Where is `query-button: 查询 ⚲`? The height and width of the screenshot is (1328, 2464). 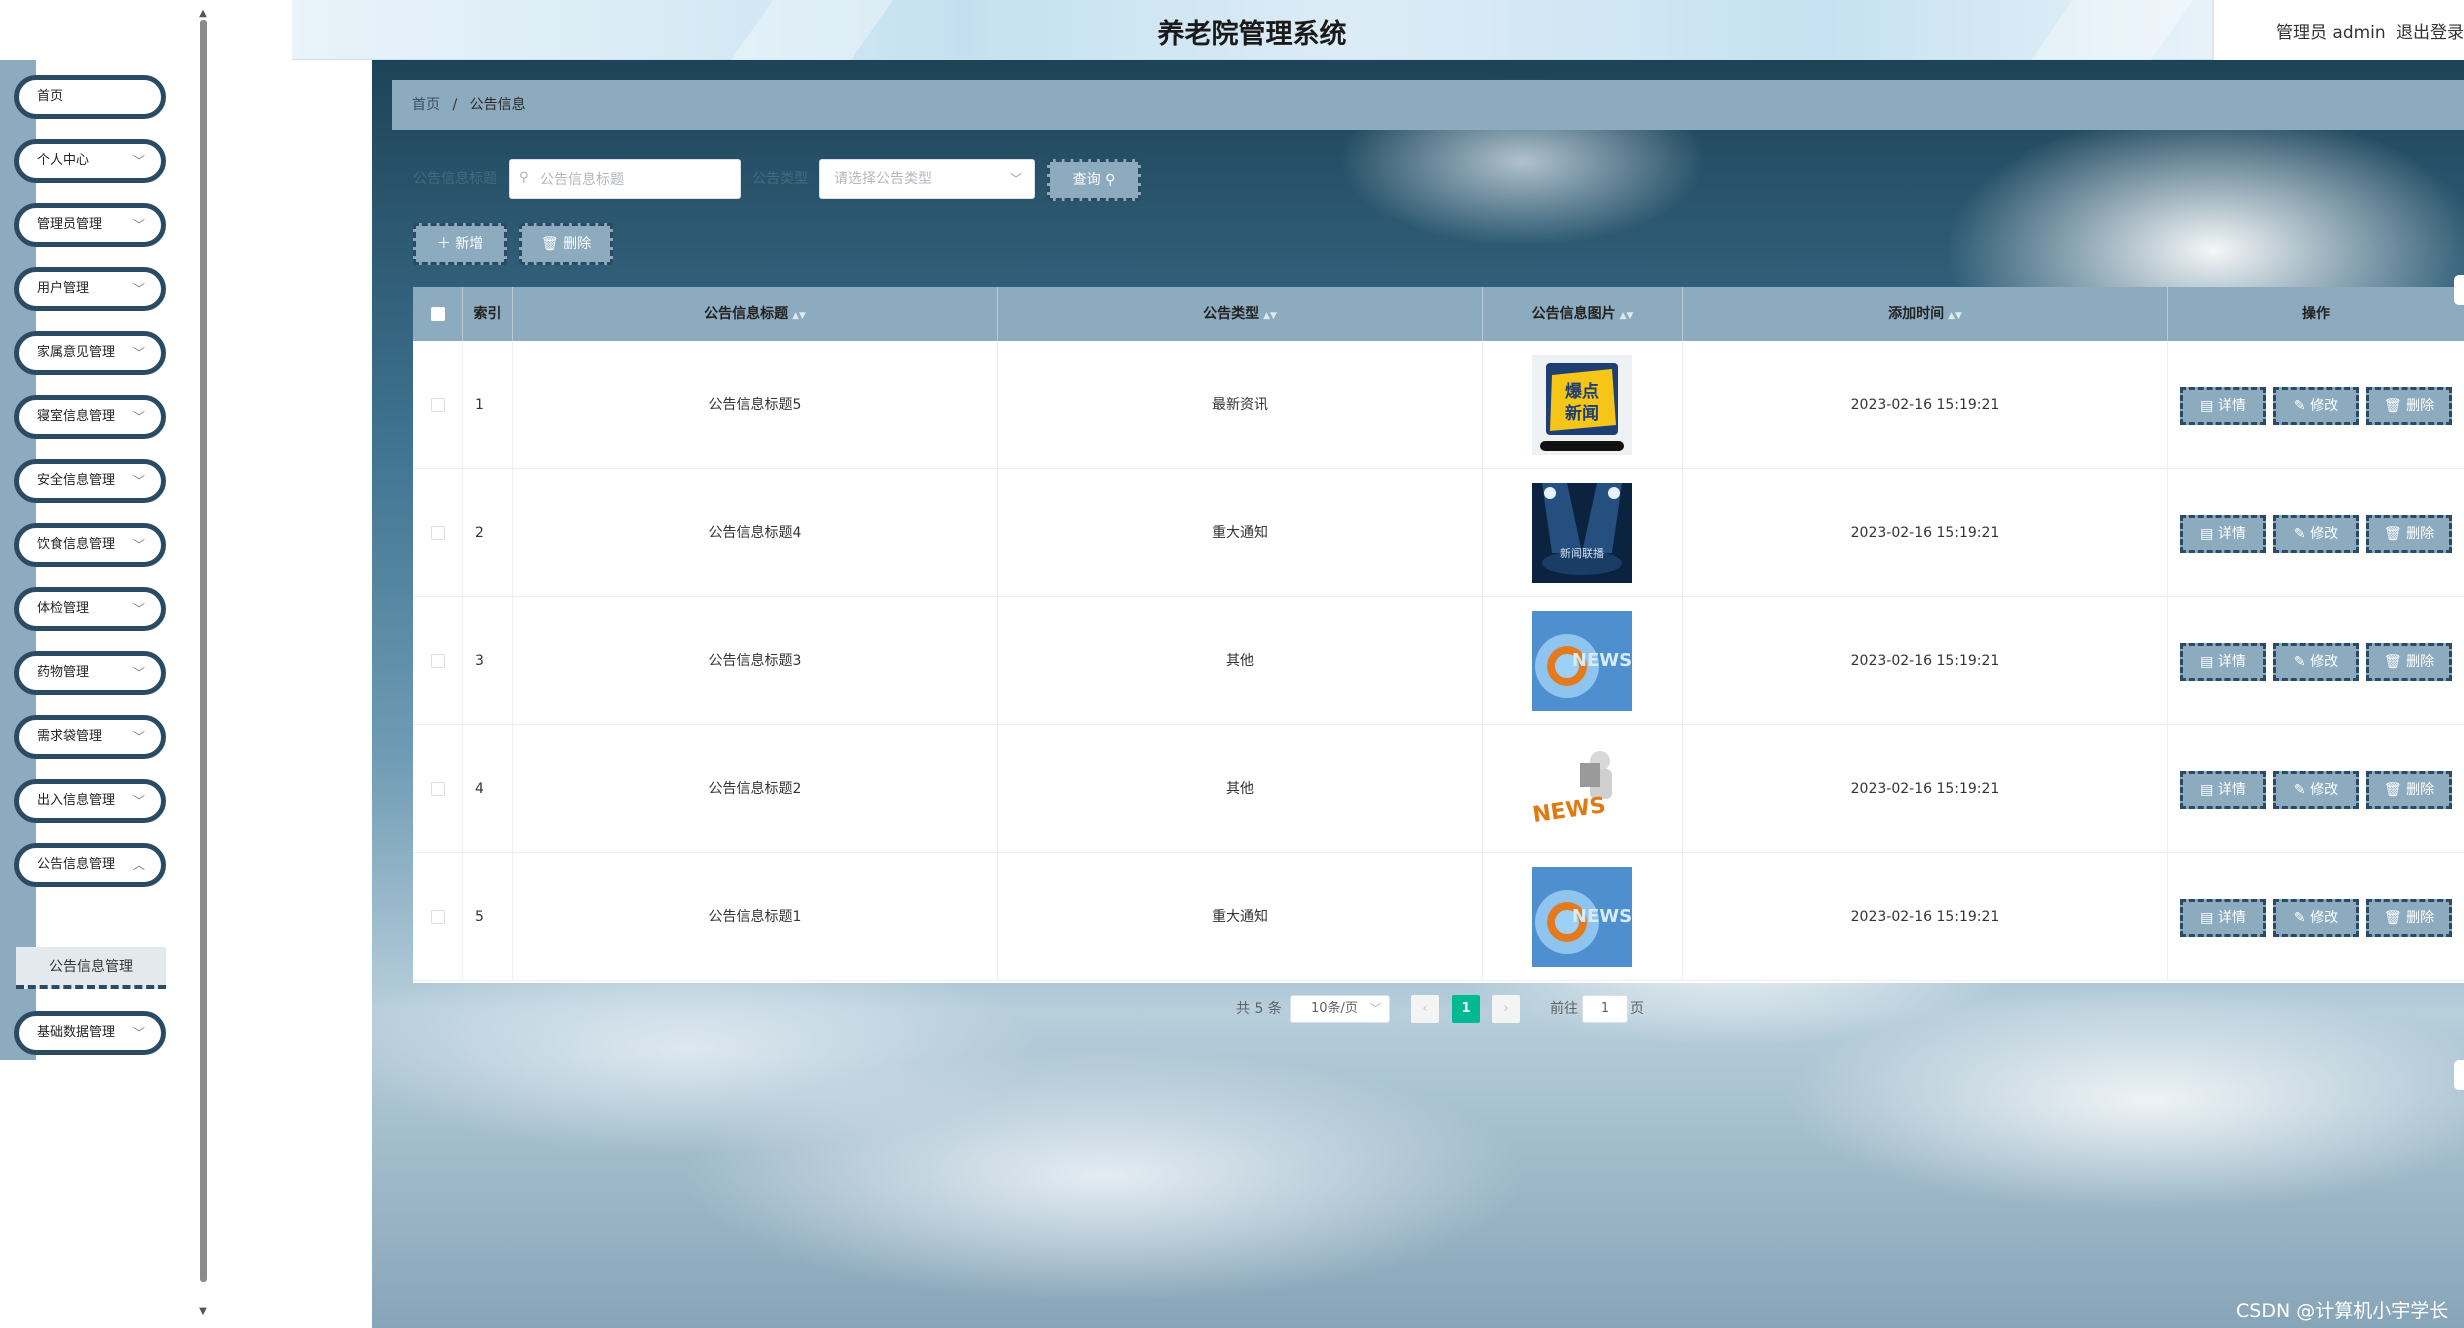 query-button: 查询 ⚲ is located at coordinates (1094, 180).